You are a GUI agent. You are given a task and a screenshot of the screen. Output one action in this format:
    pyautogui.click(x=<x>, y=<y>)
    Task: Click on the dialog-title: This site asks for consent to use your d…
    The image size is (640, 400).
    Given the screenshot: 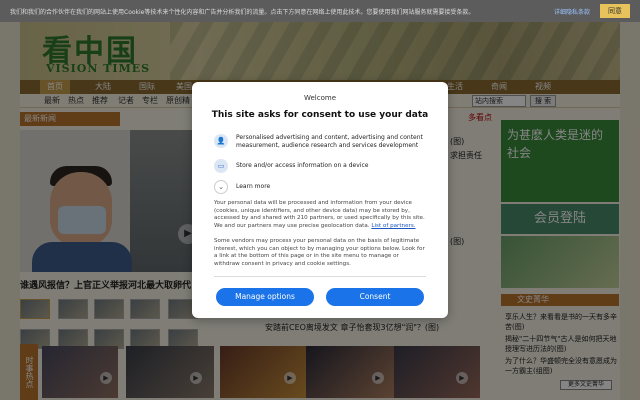 What is the action you would take?
    pyautogui.click(x=320, y=115)
    